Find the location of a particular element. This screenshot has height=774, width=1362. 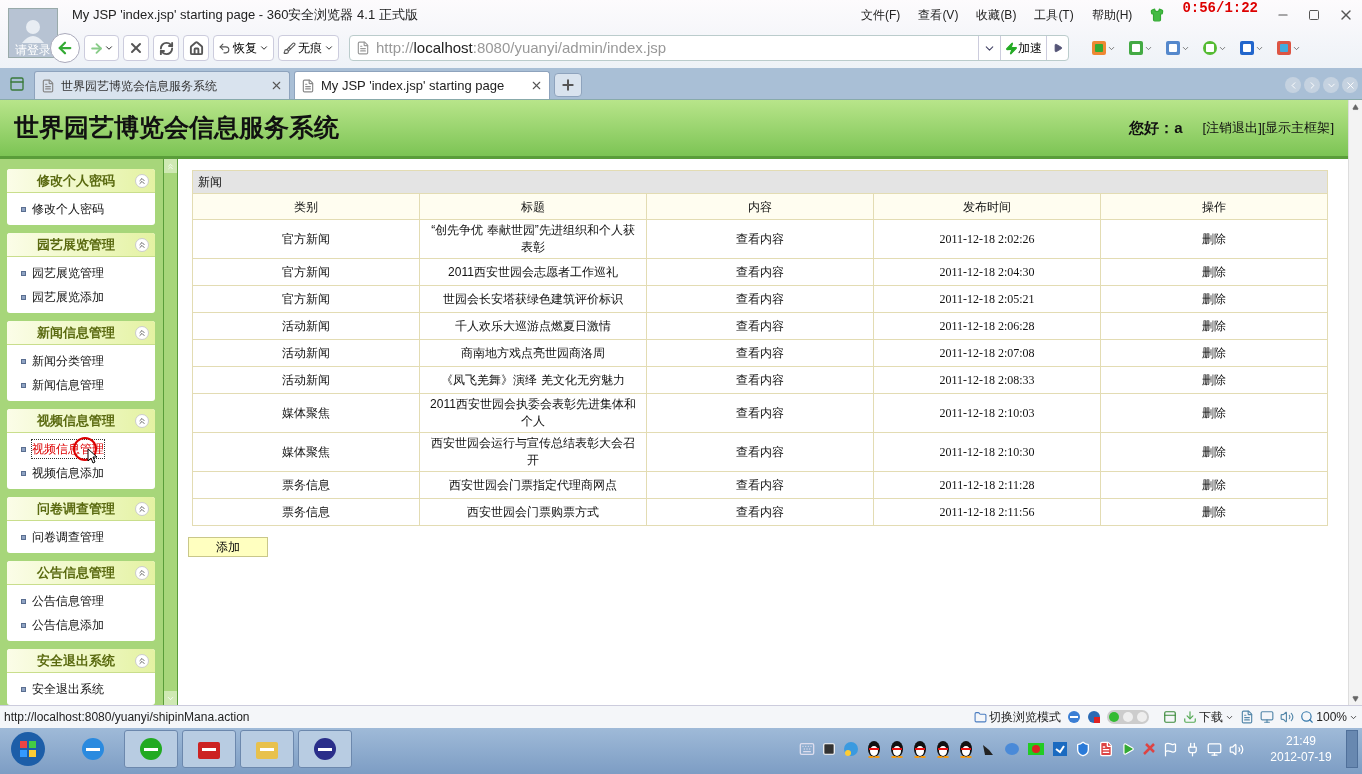

menu-link: 园艺展览添加 is located at coordinates (68, 297).